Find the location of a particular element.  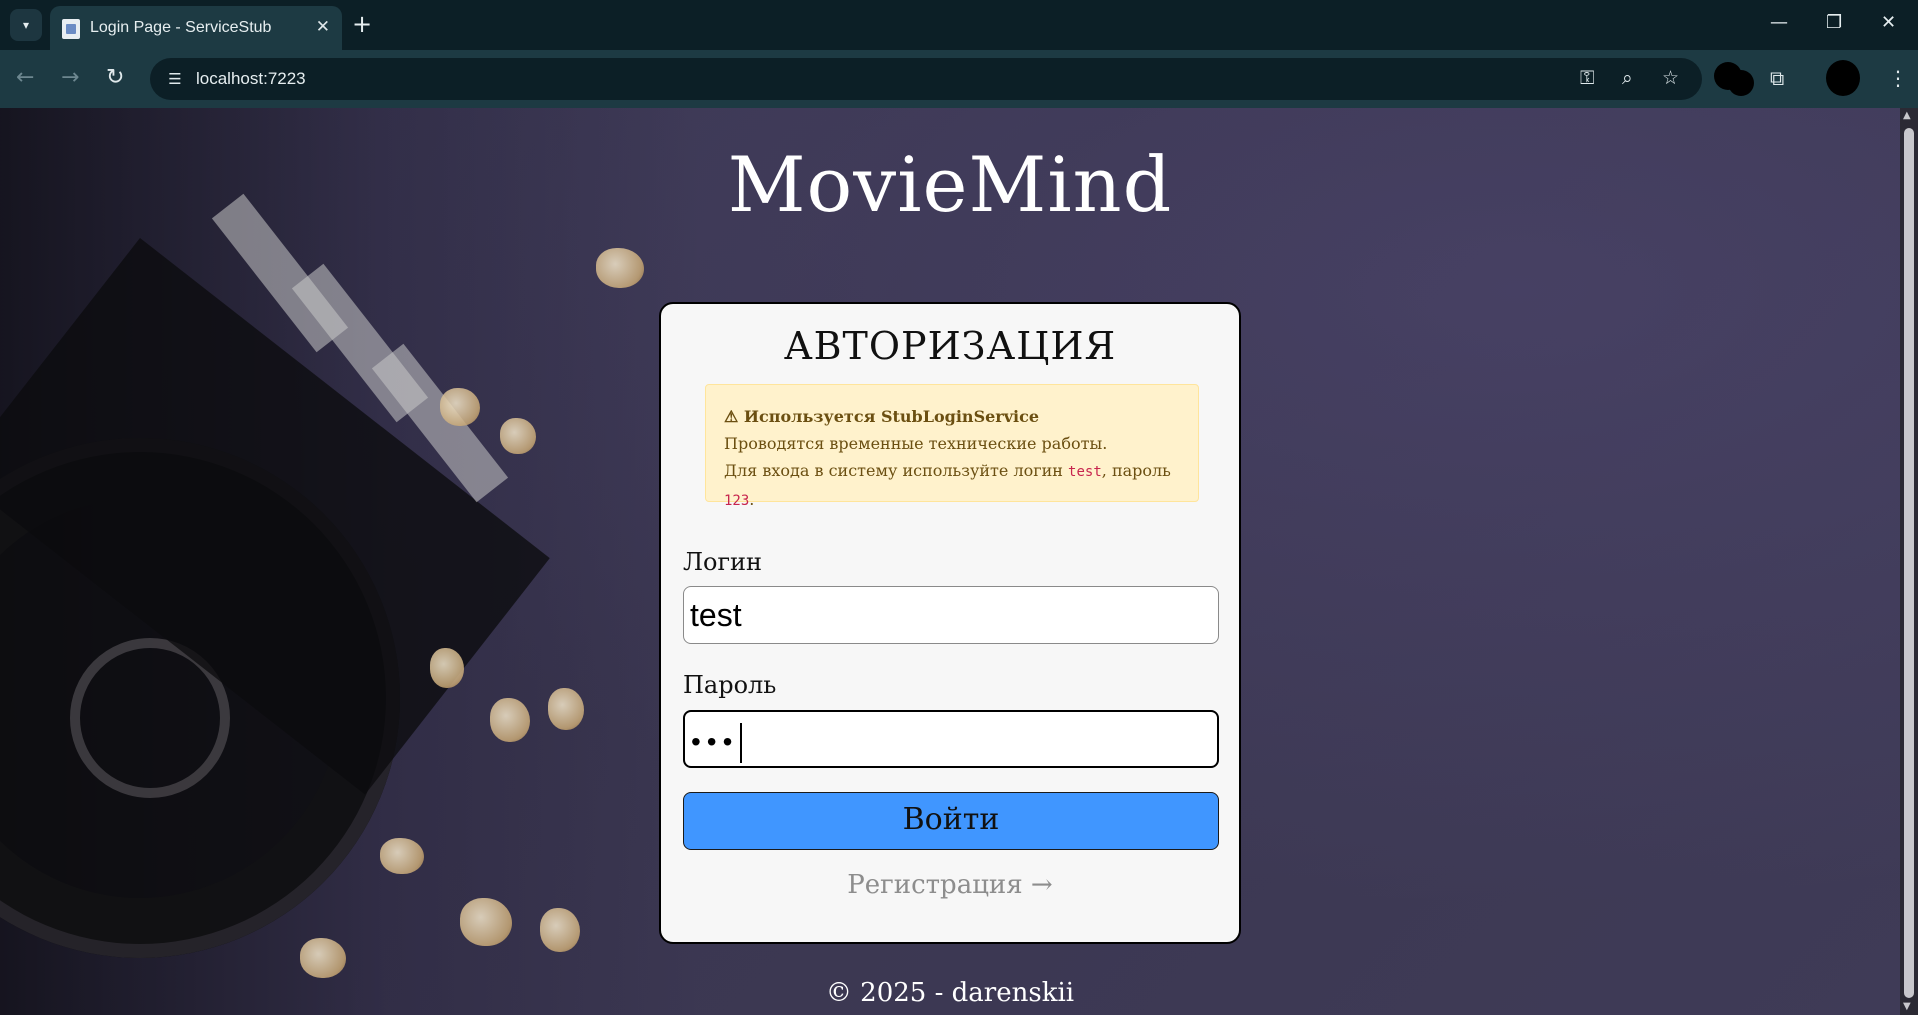

alert-line: Проводятся временные технические работы. is located at coordinates (916, 443).